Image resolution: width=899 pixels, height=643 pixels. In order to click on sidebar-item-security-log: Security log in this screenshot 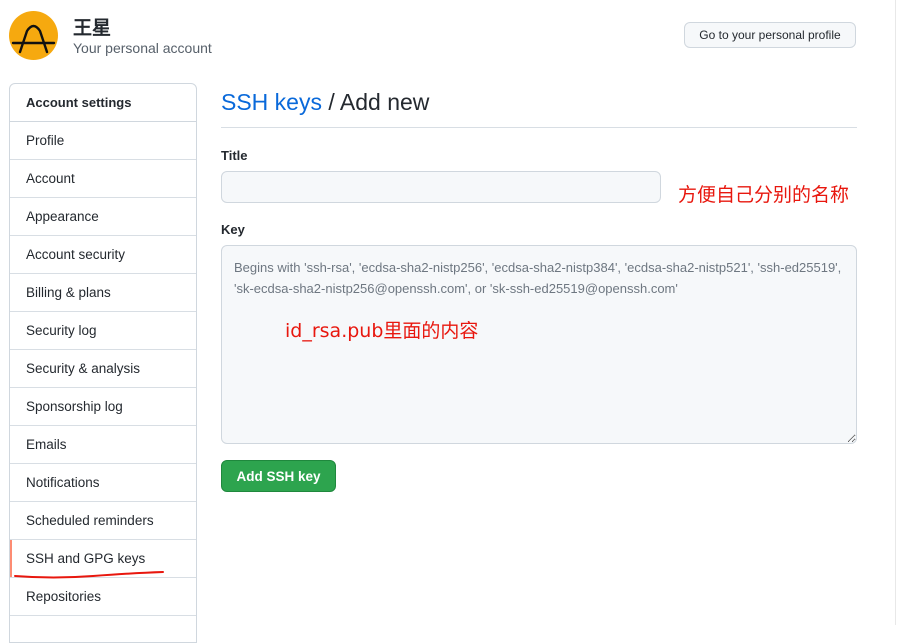, I will do `click(103, 331)`.